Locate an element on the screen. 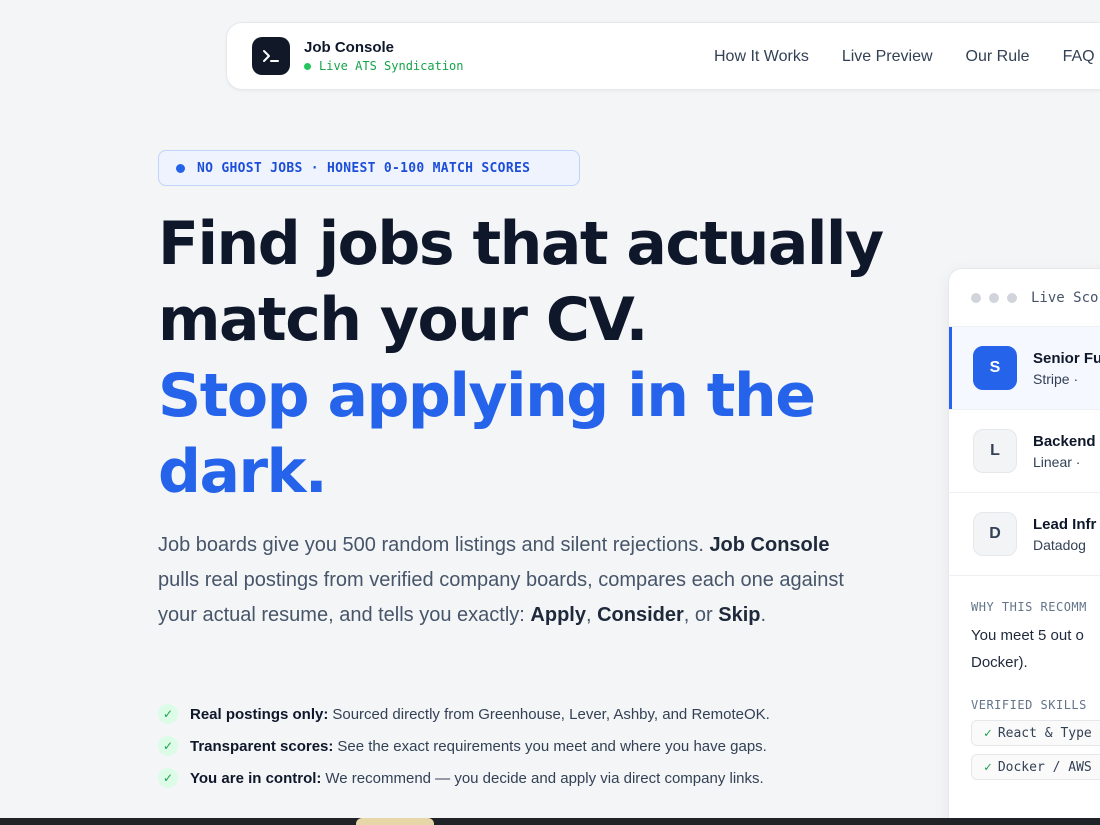 The image size is (1100, 825). brand-title: Job Console is located at coordinates (384, 48).